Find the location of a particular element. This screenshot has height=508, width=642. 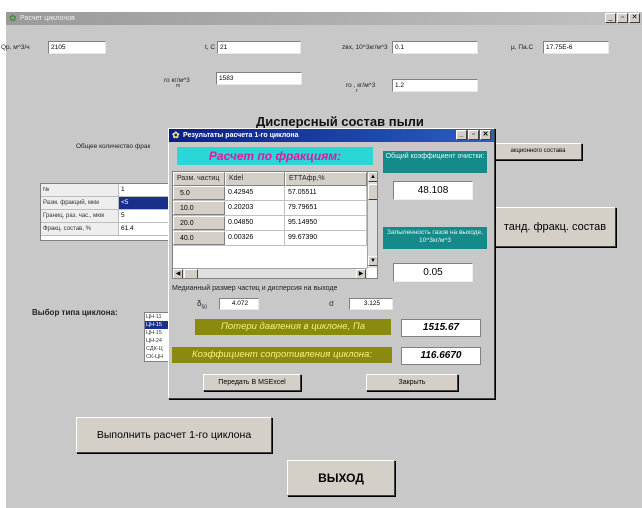

table-cell: 0.00326 is located at coordinates (255, 238).